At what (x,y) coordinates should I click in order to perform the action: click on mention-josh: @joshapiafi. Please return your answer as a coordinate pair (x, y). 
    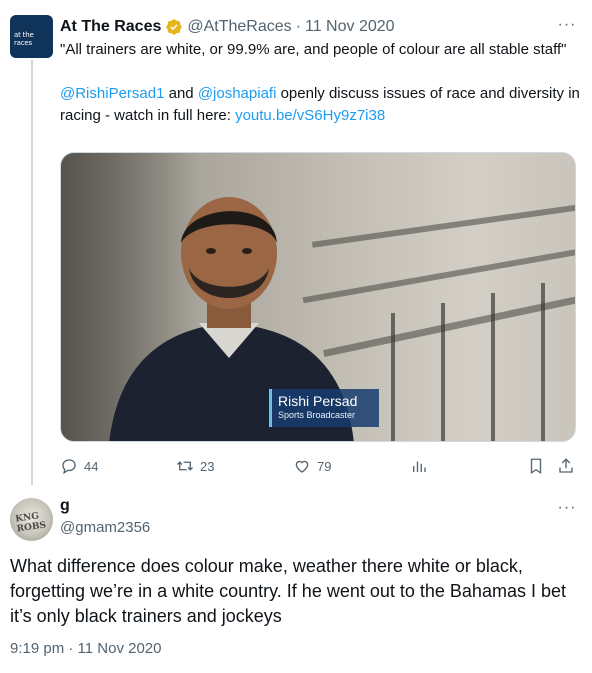
    Looking at the image, I should click on (237, 93).